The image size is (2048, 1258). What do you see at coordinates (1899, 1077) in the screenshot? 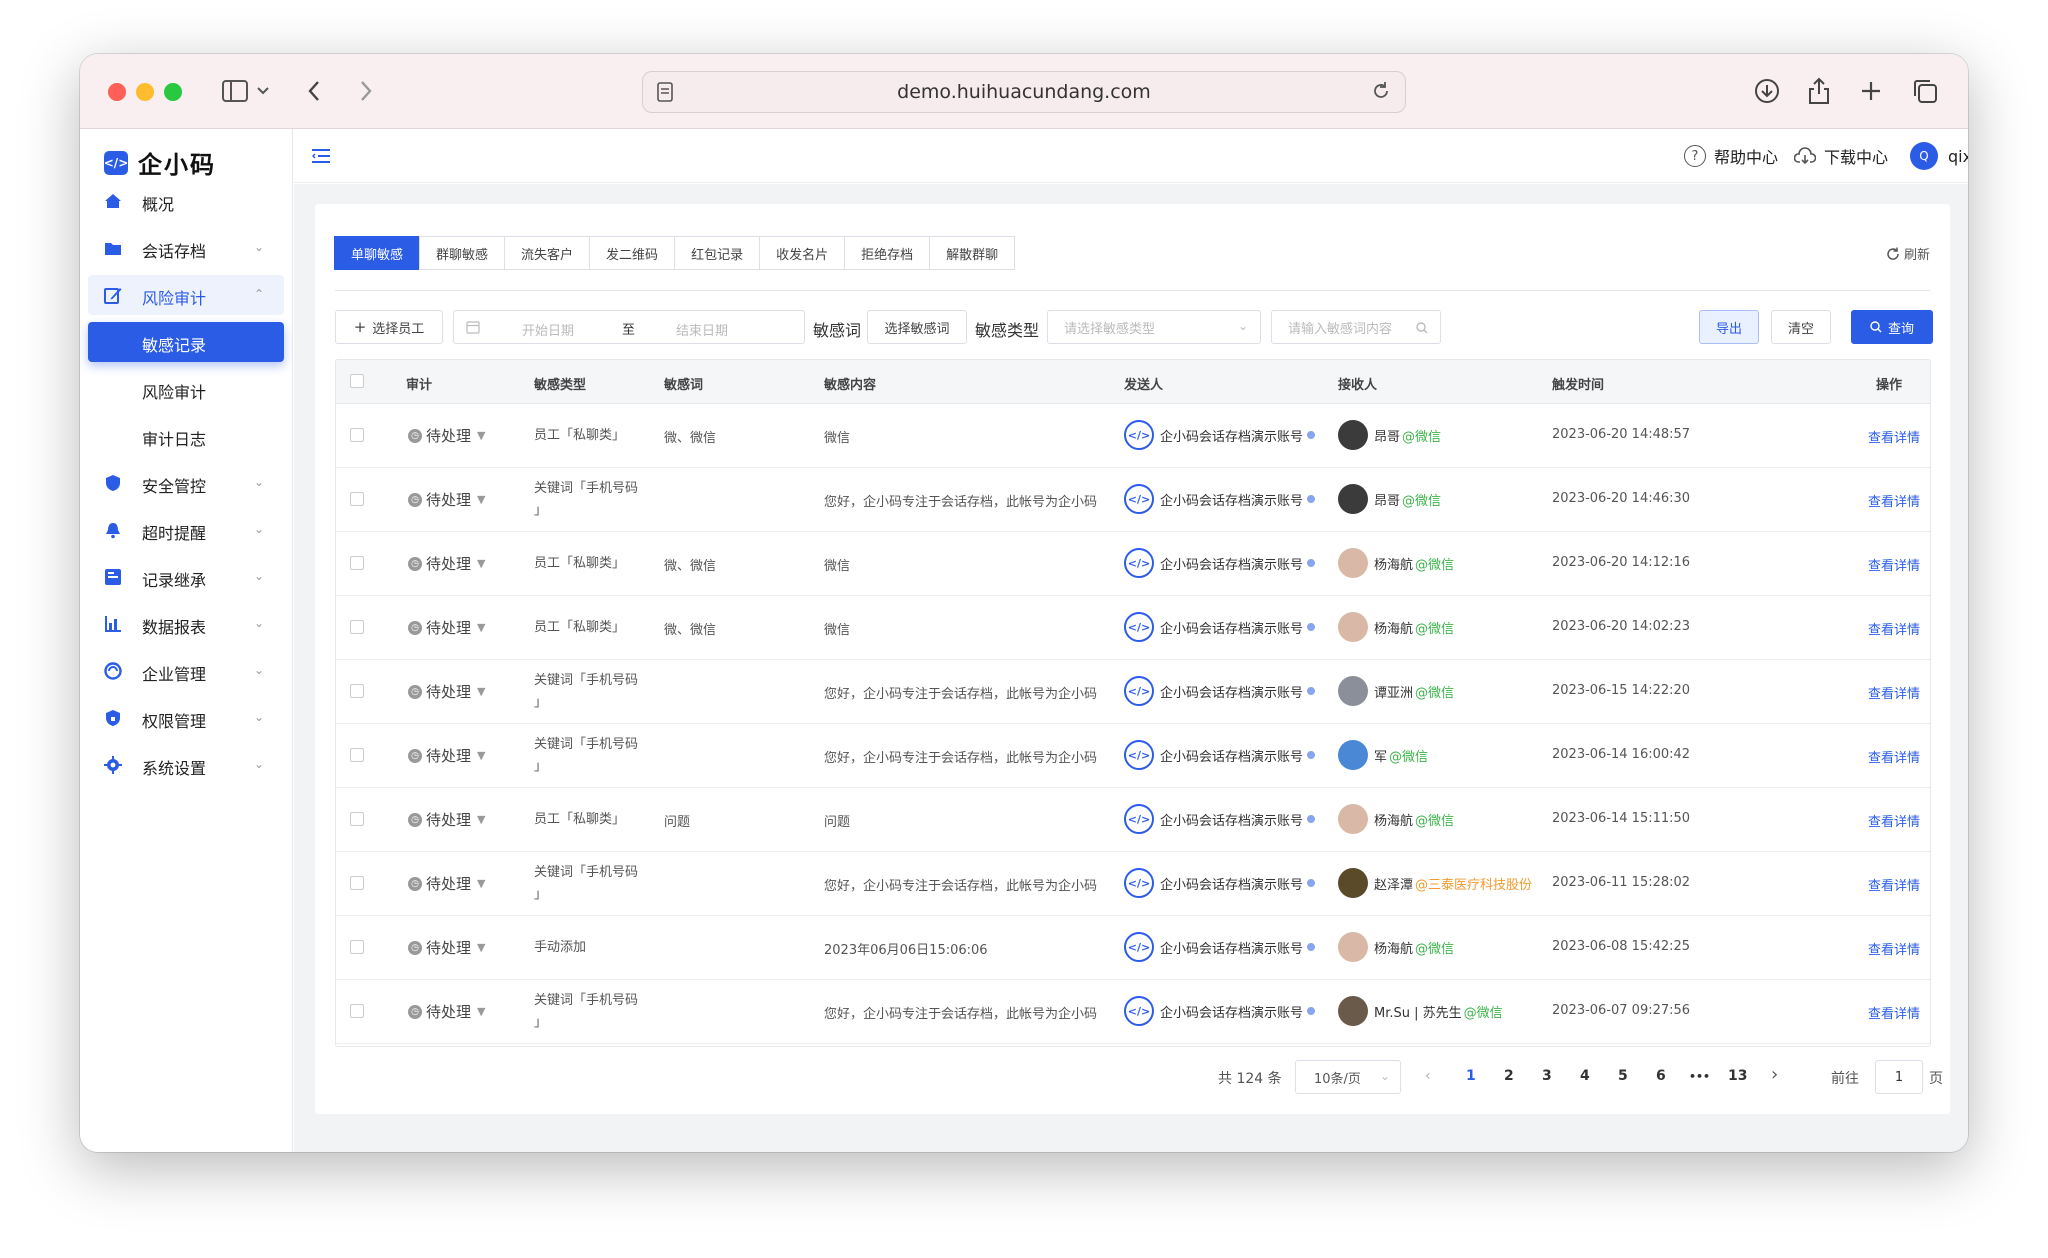
I see `goto-page-input: 1` at bounding box center [1899, 1077].